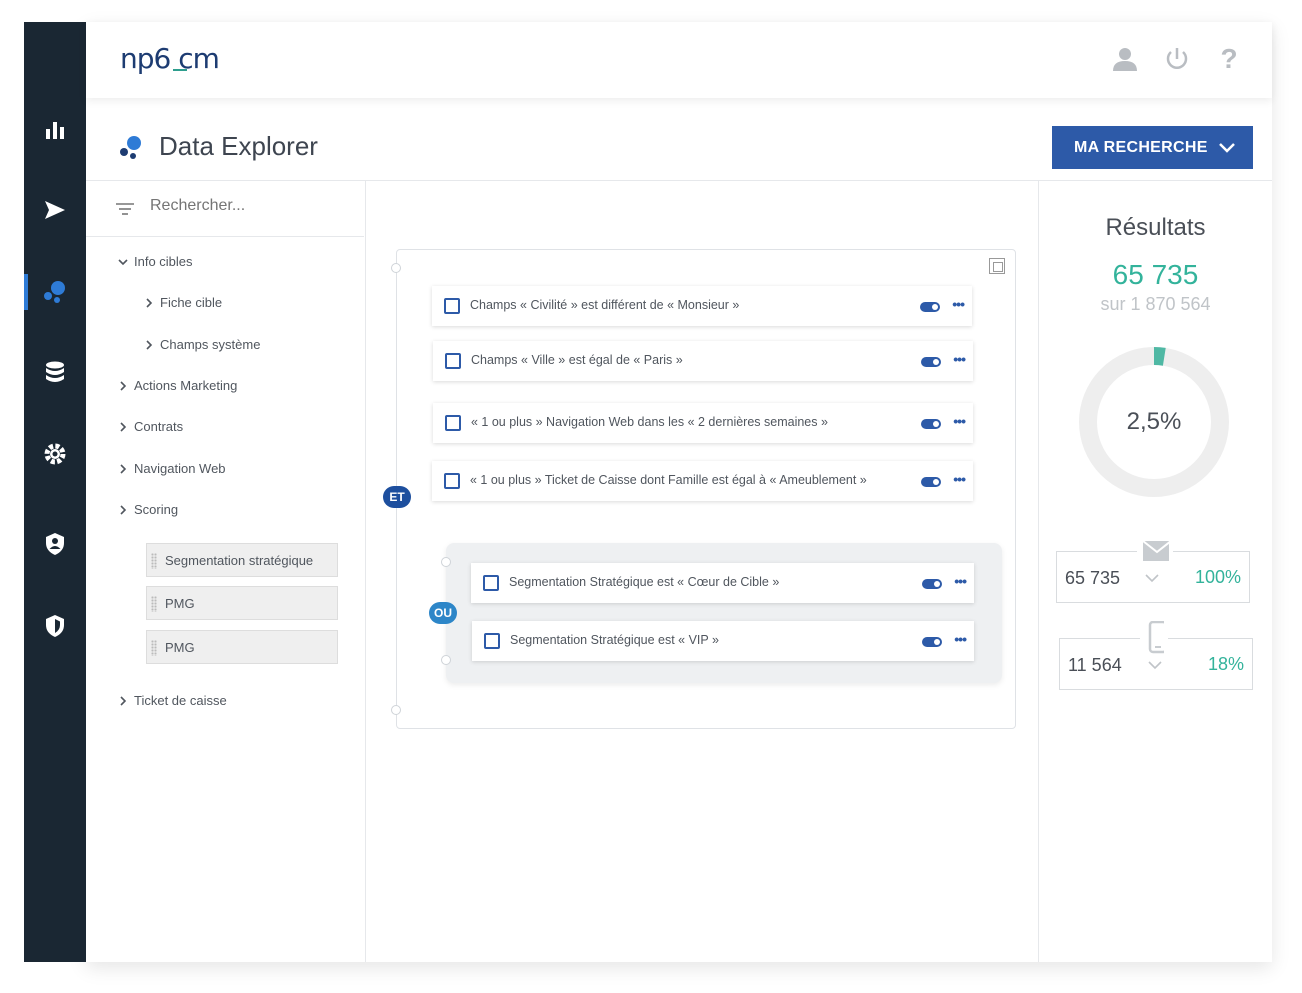 The width and height of the screenshot is (1302, 993). What do you see at coordinates (191, 302) in the screenshot?
I see `tree-node-label: Fiche cible` at bounding box center [191, 302].